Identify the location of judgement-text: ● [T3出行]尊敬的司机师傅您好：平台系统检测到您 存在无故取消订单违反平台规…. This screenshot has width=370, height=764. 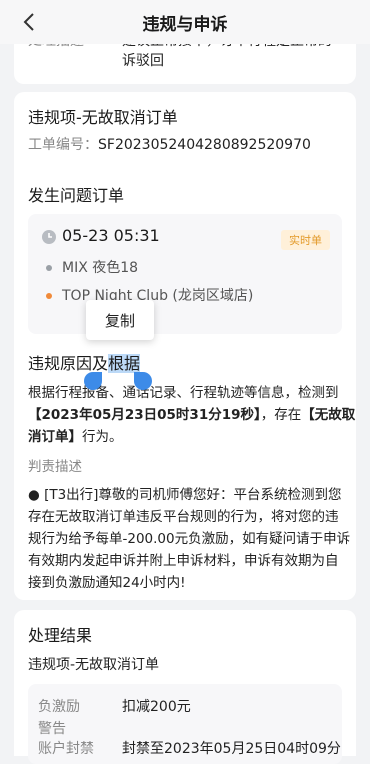
(189, 539).